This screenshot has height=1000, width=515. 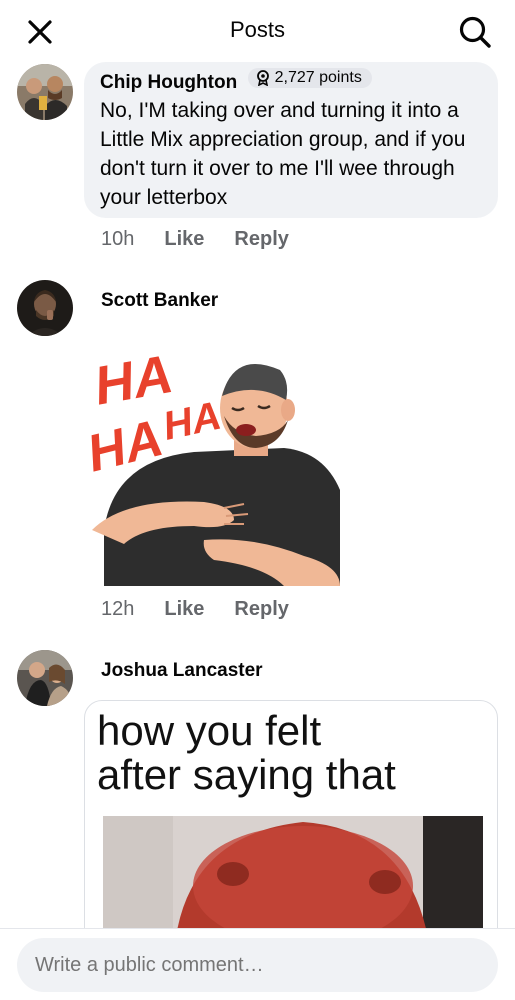 What do you see at coordinates (117, 609) in the screenshot?
I see `timestamp: 12h` at bounding box center [117, 609].